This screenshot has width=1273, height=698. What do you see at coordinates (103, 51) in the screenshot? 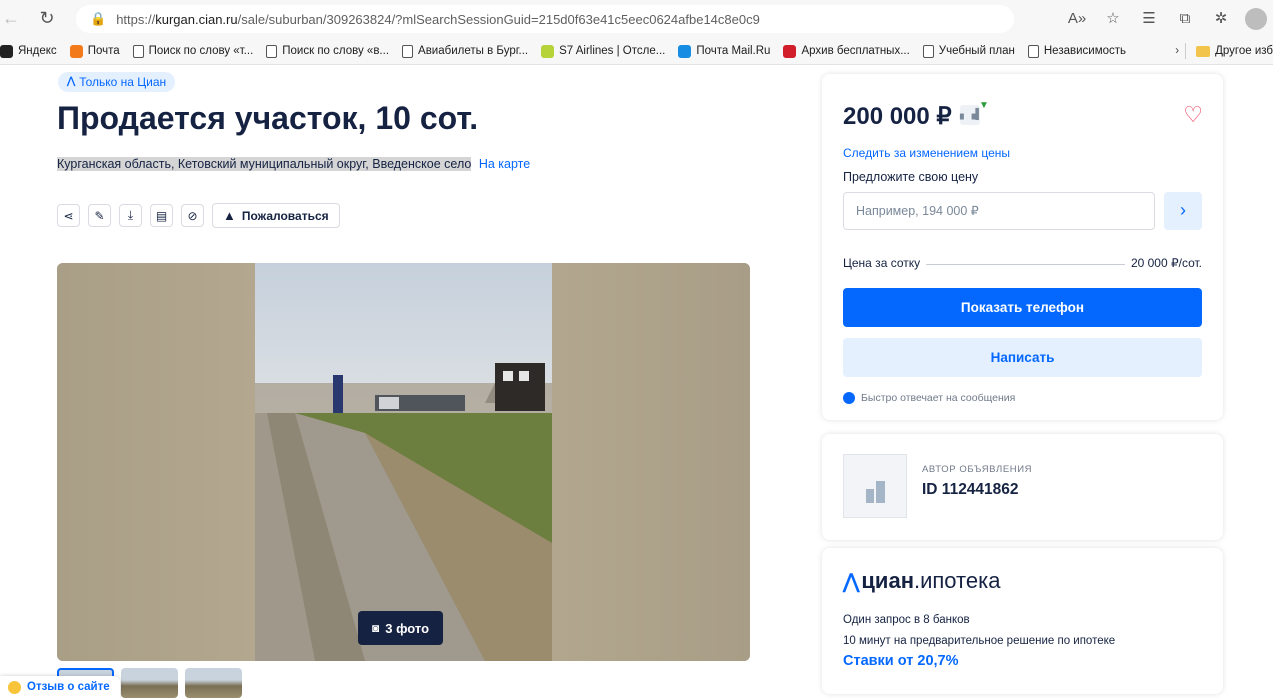
I see `bookmark-label: Почта` at bounding box center [103, 51].